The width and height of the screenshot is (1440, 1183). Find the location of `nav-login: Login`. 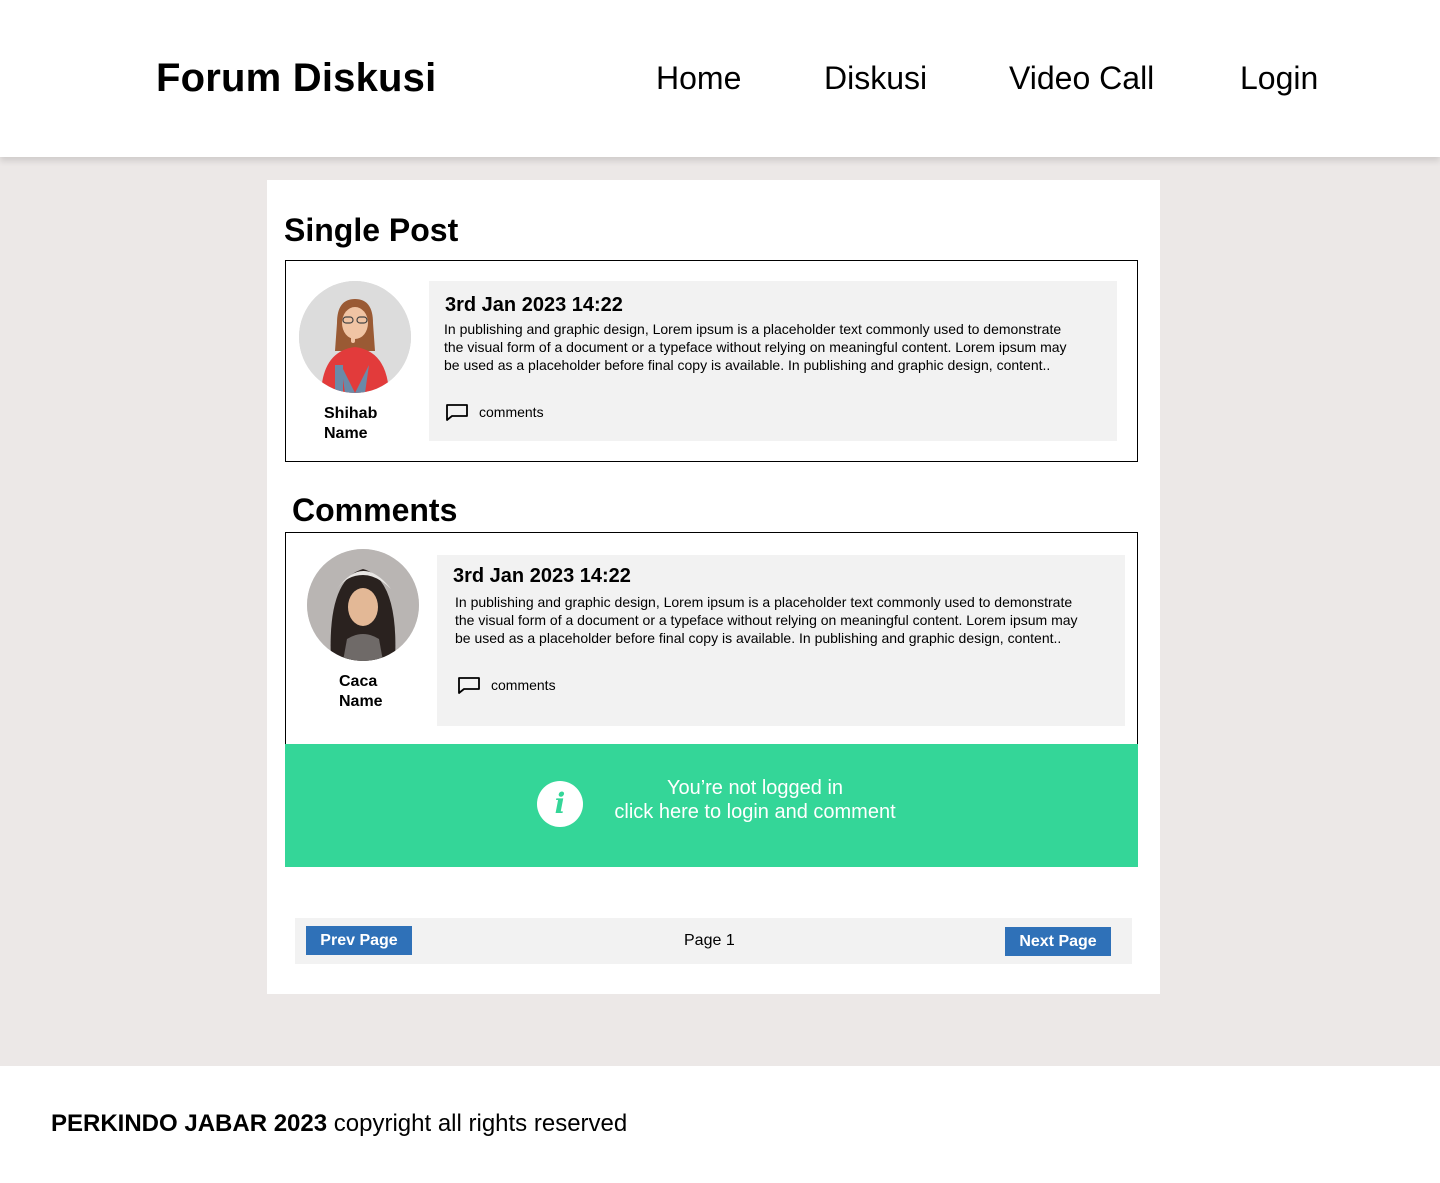

nav-login: Login is located at coordinates (1279, 78).